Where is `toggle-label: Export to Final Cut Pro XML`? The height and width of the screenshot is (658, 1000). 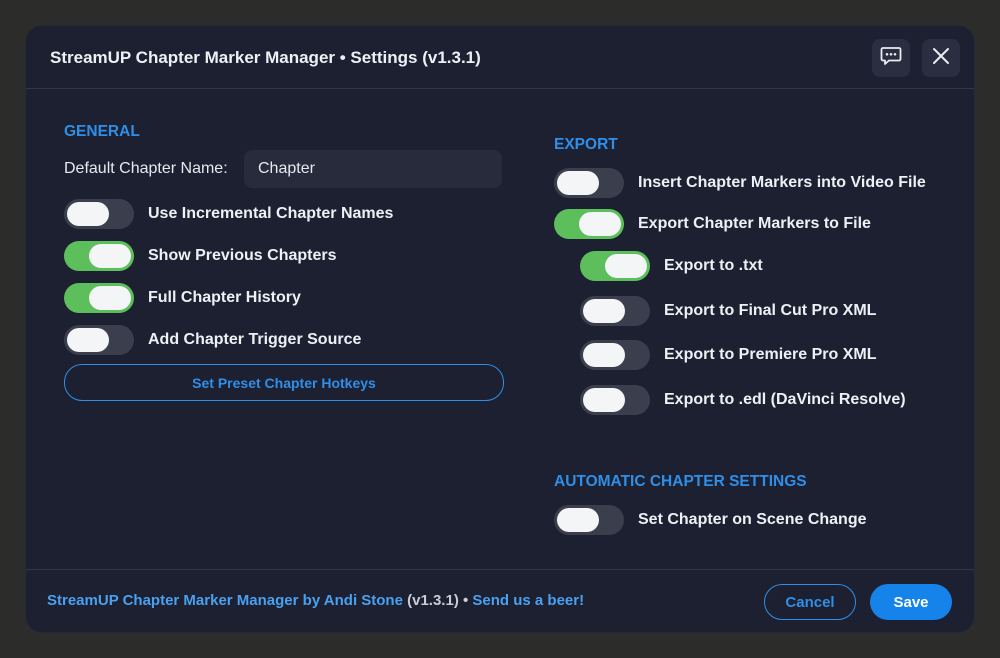 toggle-label: Export to Final Cut Pro XML is located at coordinates (770, 310).